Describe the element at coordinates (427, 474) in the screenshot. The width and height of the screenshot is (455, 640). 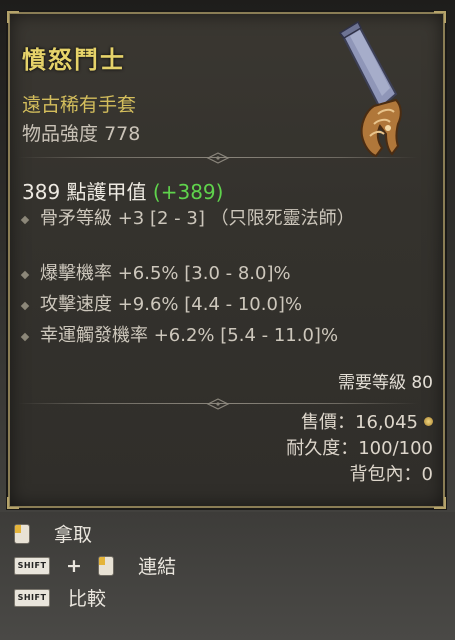
I see `stash-count-value: 0` at that location.